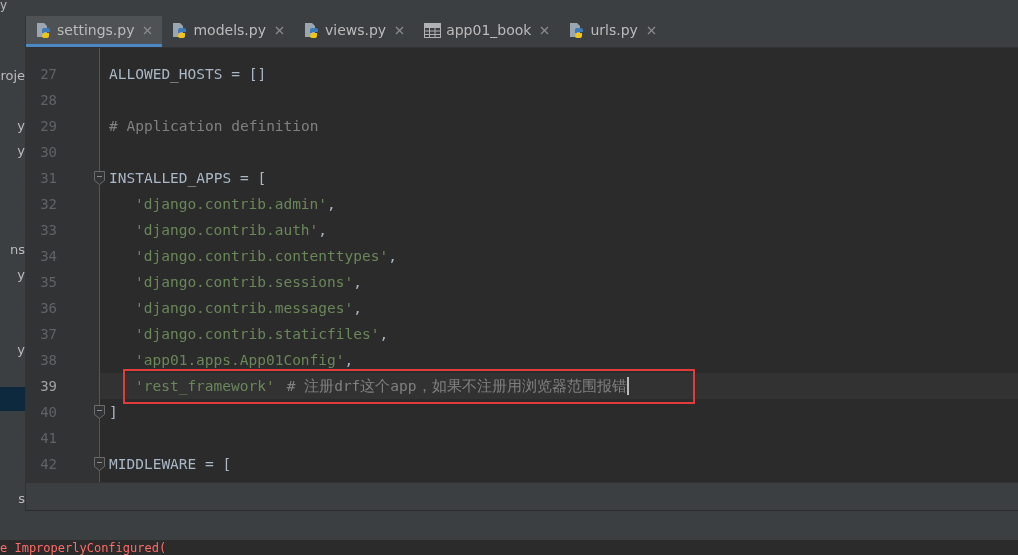  I want to click on table-icon, so click(433, 30).